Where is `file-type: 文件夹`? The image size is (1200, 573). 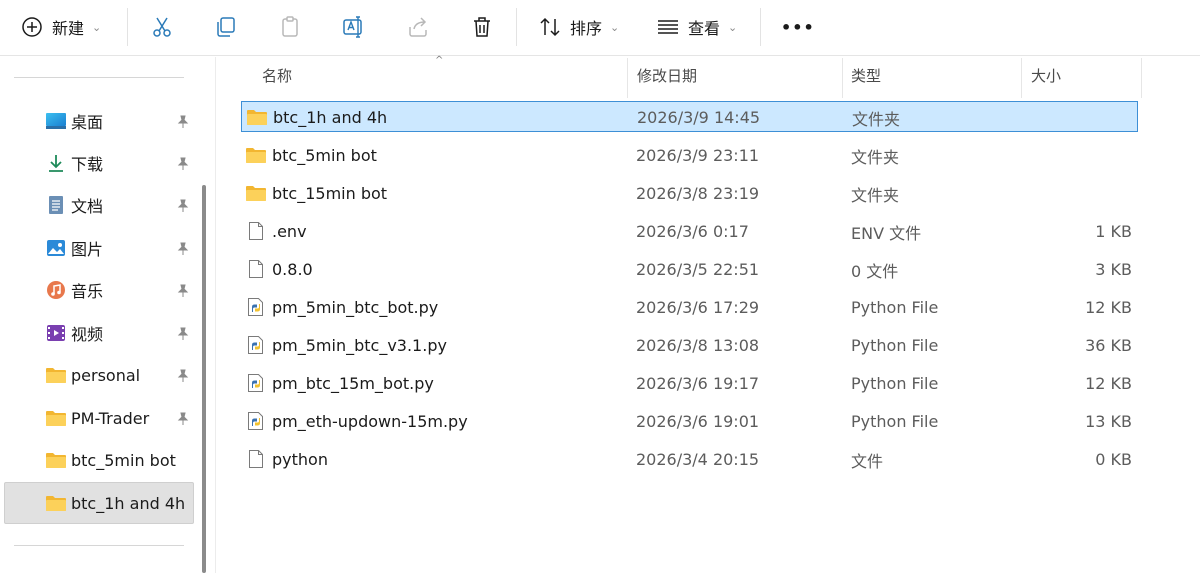
file-type: 文件夹 is located at coordinates (876, 119).